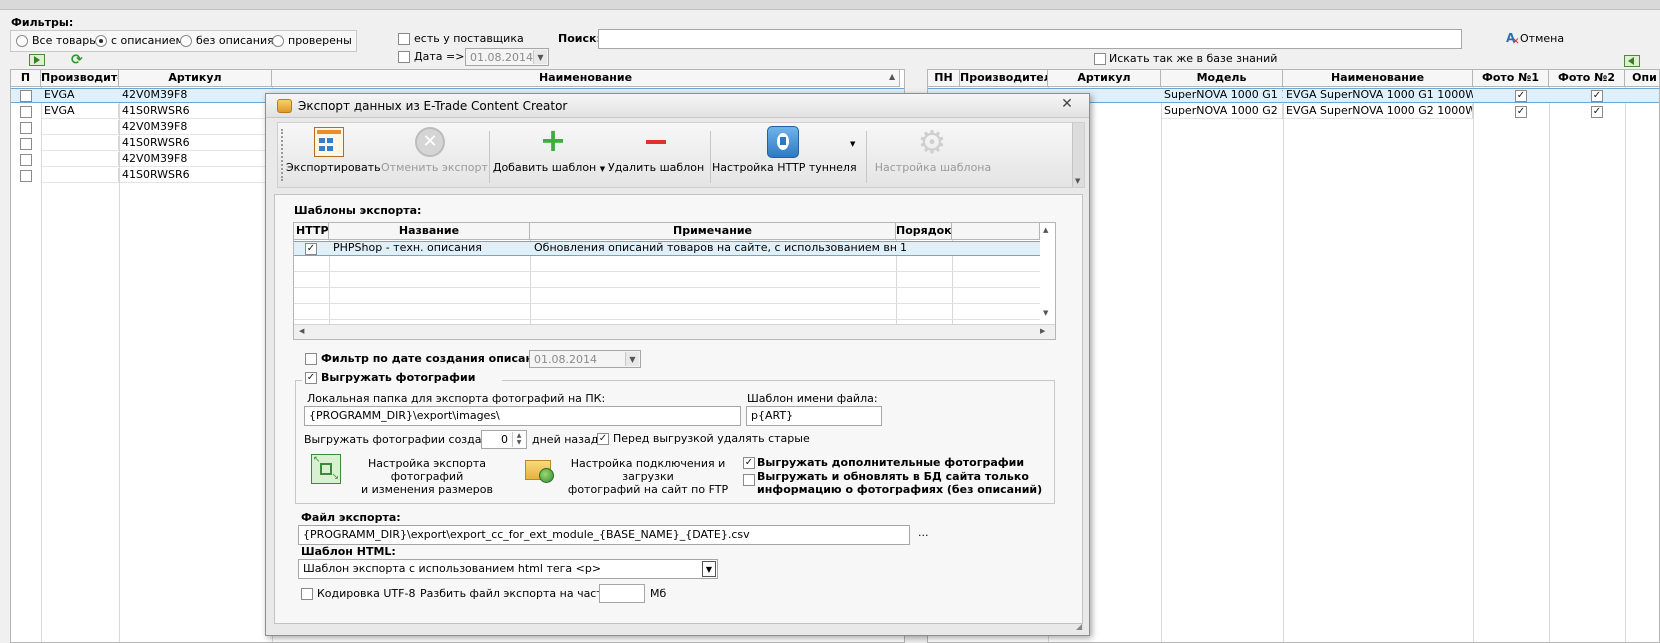  What do you see at coordinates (65, 40) in the screenshot?
I see `radio-all-goods-label: Все товары` at bounding box center [65, 40].